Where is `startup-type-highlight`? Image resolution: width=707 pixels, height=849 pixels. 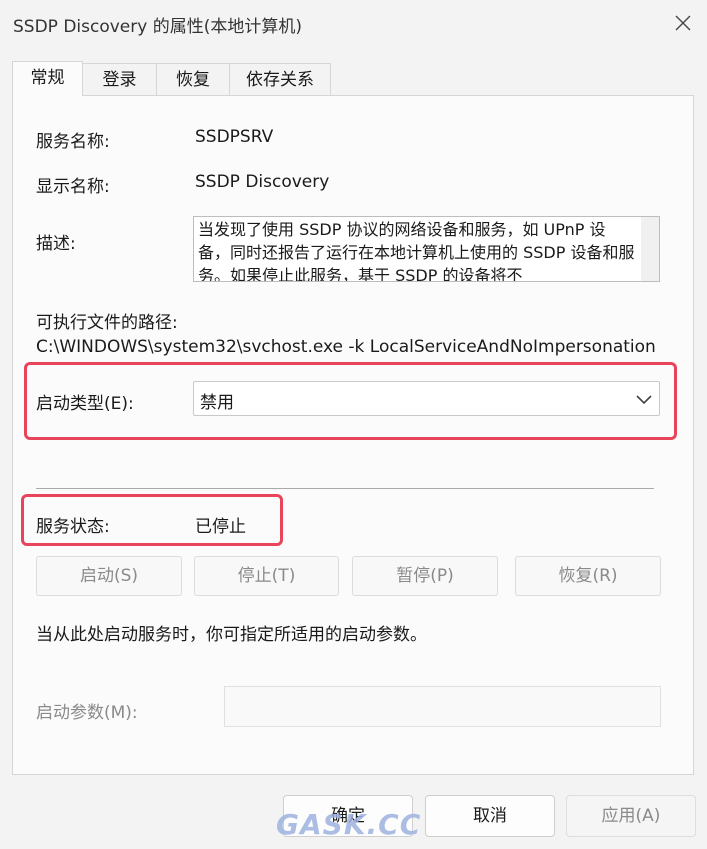 startup-type-highlight is located at coordinates (350, 401).